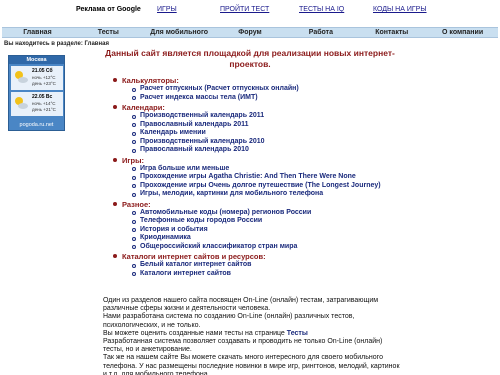 This screenshot has height=375, width=500. I want to click on weather-day-2: 22.05 Вс ночь +14°C день +21°C, so click(37, 104).